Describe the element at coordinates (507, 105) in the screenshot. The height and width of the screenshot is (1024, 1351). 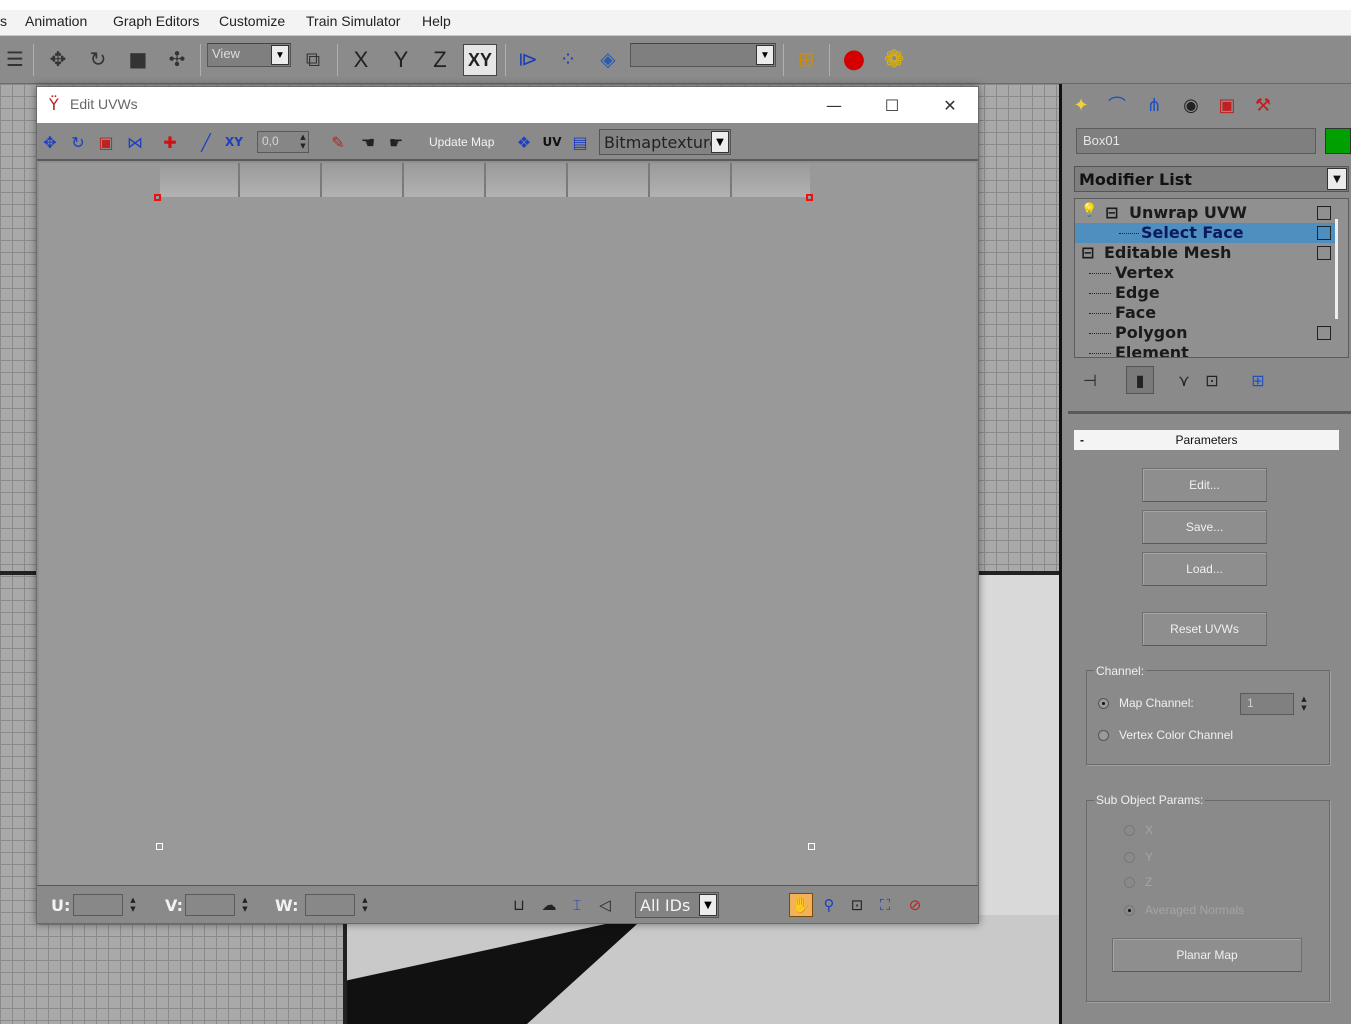
I see `window-titlebar: Ÿ Edit UVWs — ☐ ✕` at that location.